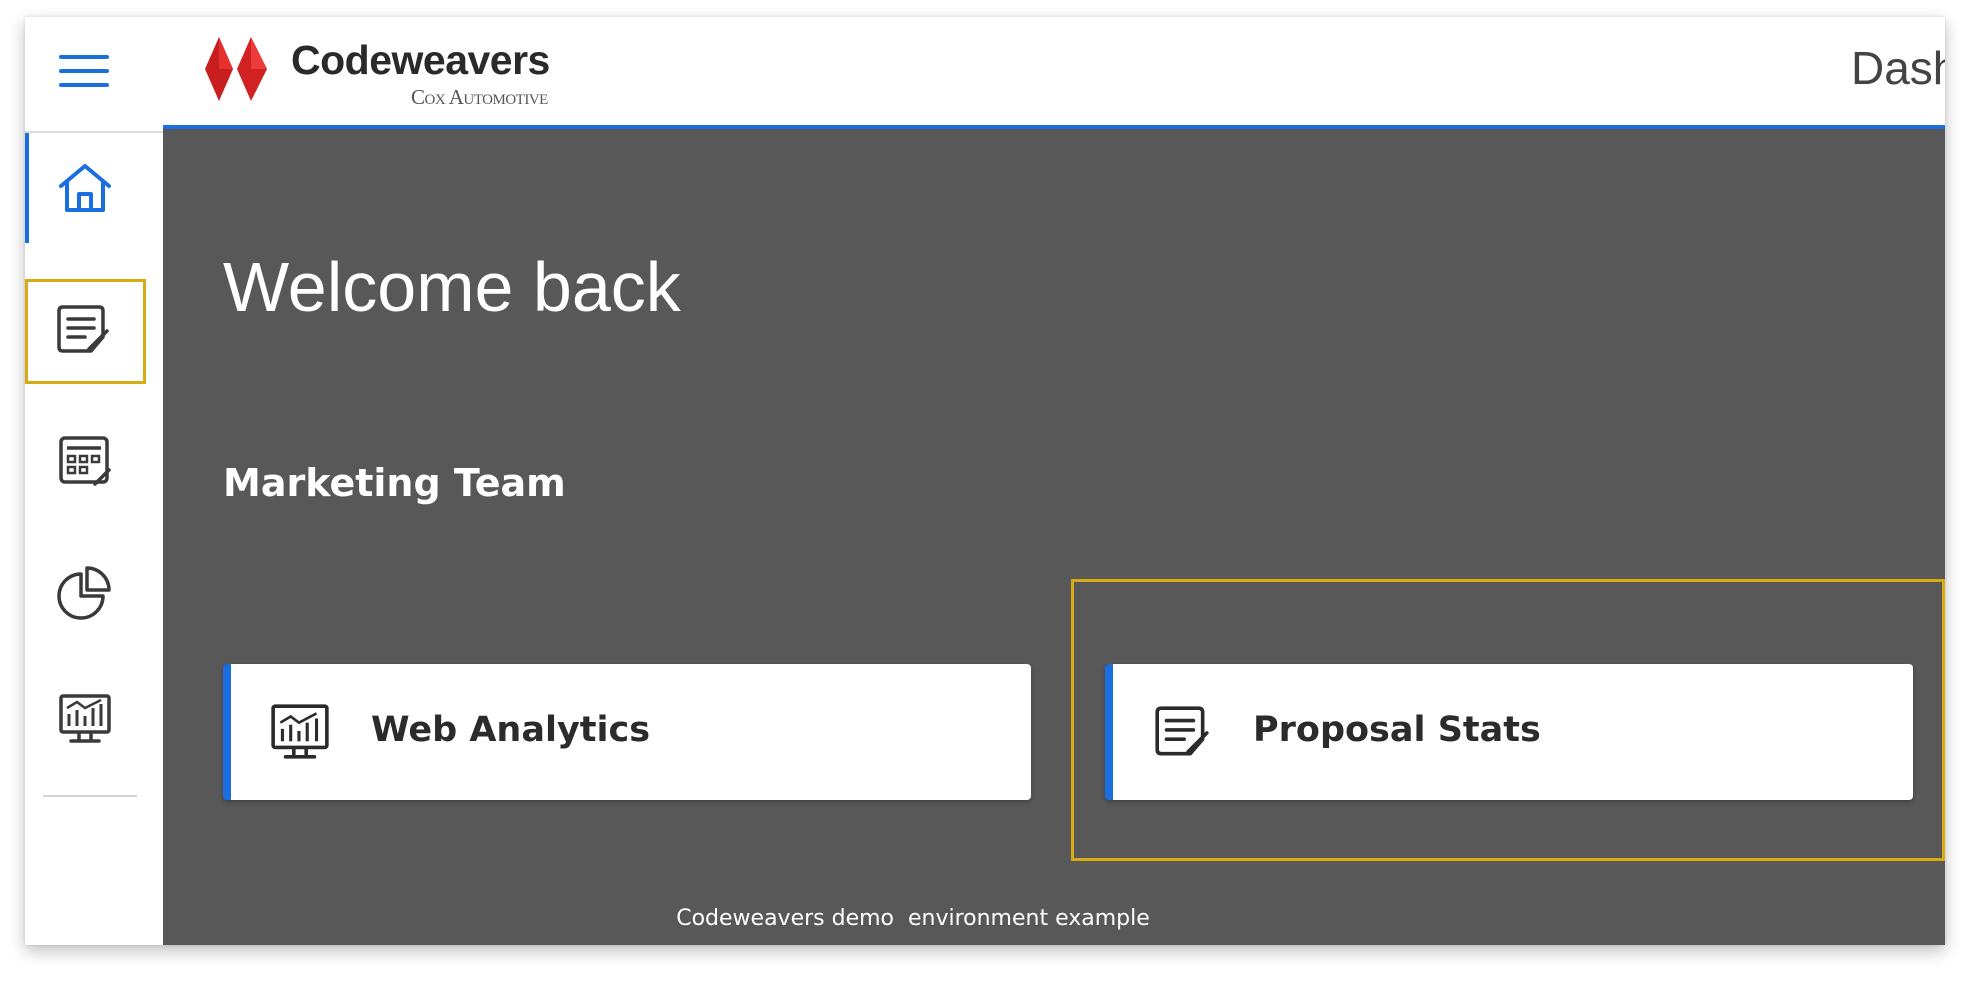 The image size is (1970, 993). Describe the element at coordinates (94, 75) in the screenshot. I see `hamburger-menu-button` at that location.